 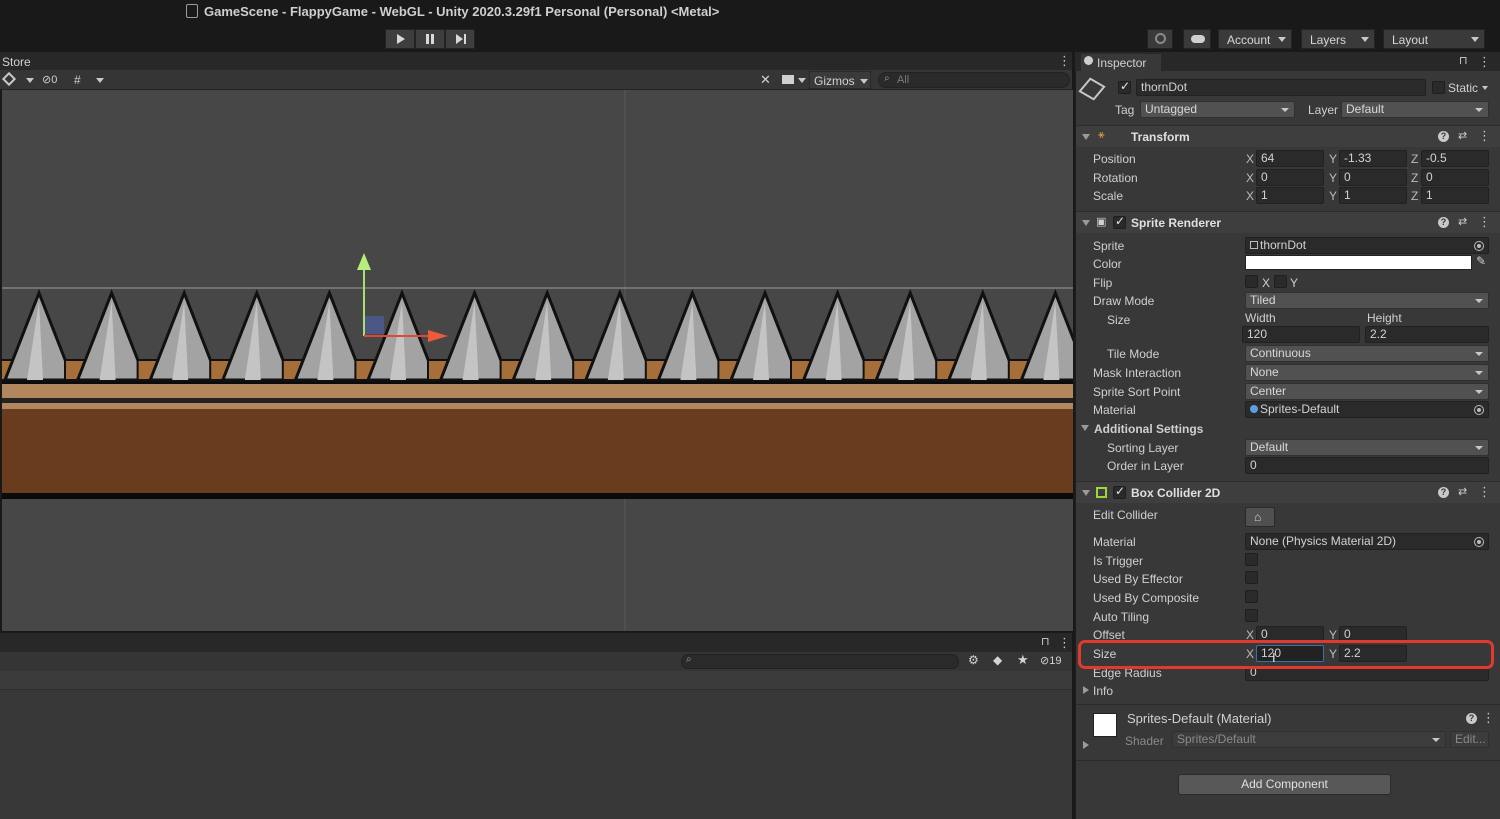 I want to click on flip-x-checkbox, so click(x=1251, y=281).